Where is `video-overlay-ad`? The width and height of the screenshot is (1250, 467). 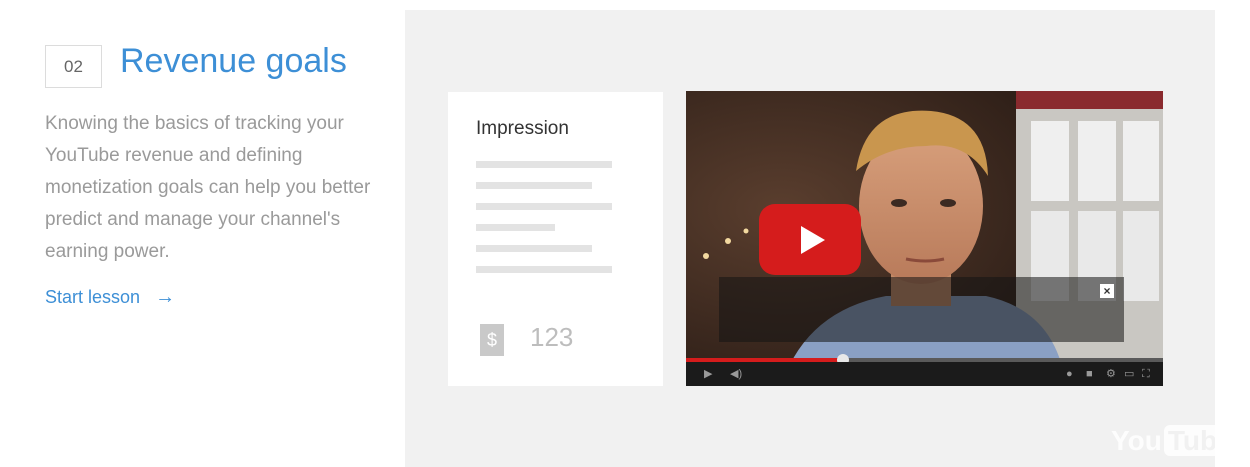
video-overlay-ad is located at coordinates (921, 309).